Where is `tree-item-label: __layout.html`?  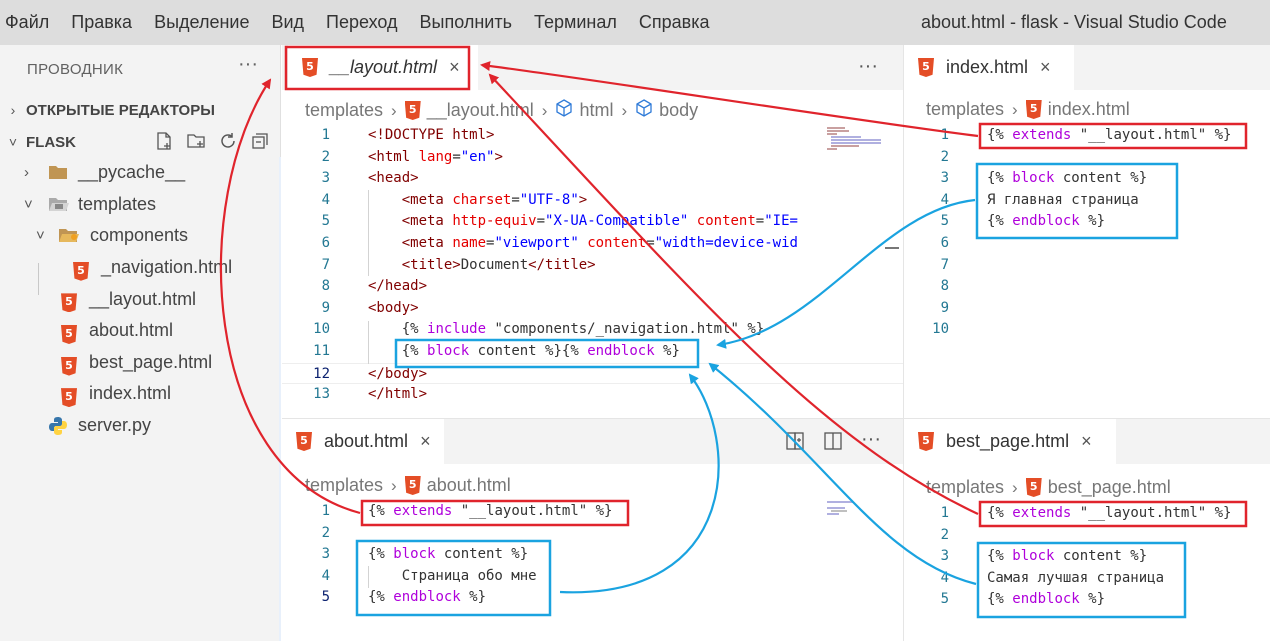 tree-item-label: __layout.html is located at coordinates (143, 298).